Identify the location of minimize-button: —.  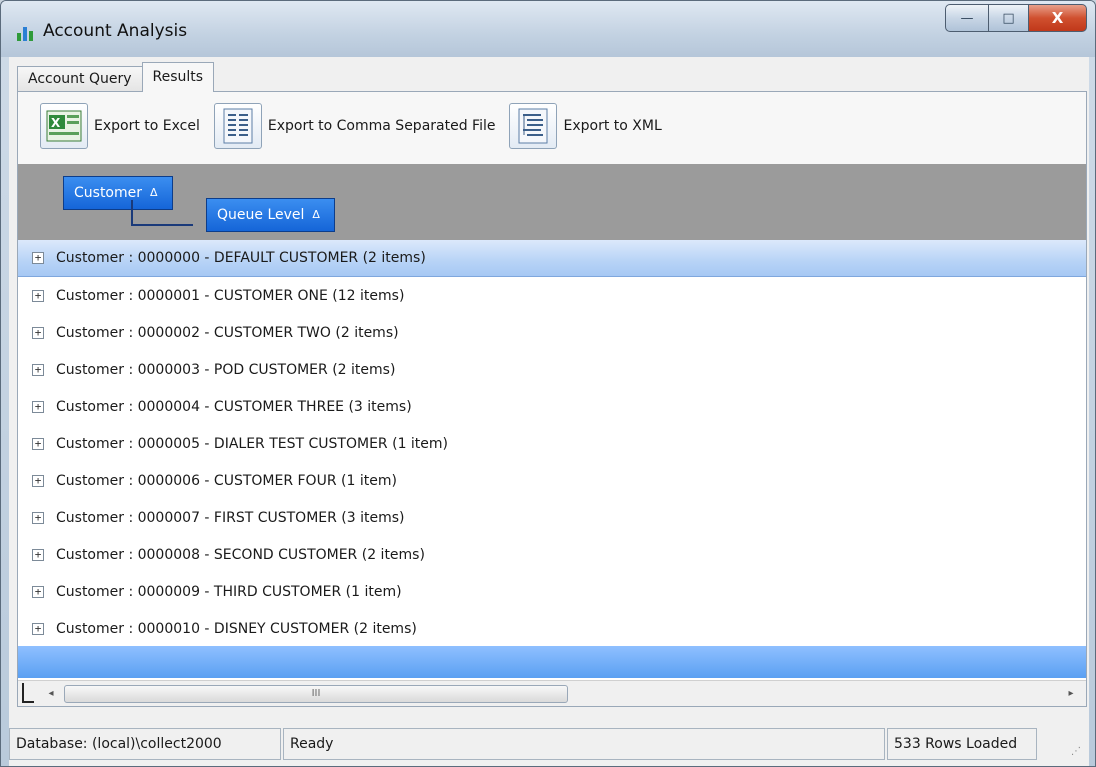
(967, 18).